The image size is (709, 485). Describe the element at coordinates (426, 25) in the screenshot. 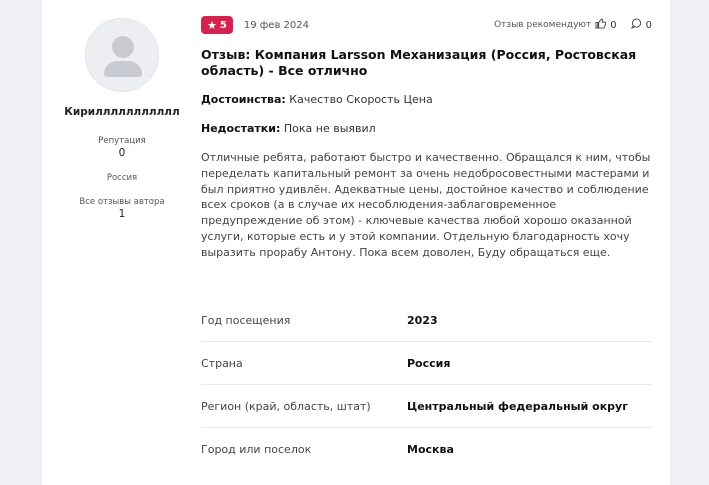

I see `review-header: ★ 5 19 фев 2024 Отзыв рекомендуют 0 0` at that location.